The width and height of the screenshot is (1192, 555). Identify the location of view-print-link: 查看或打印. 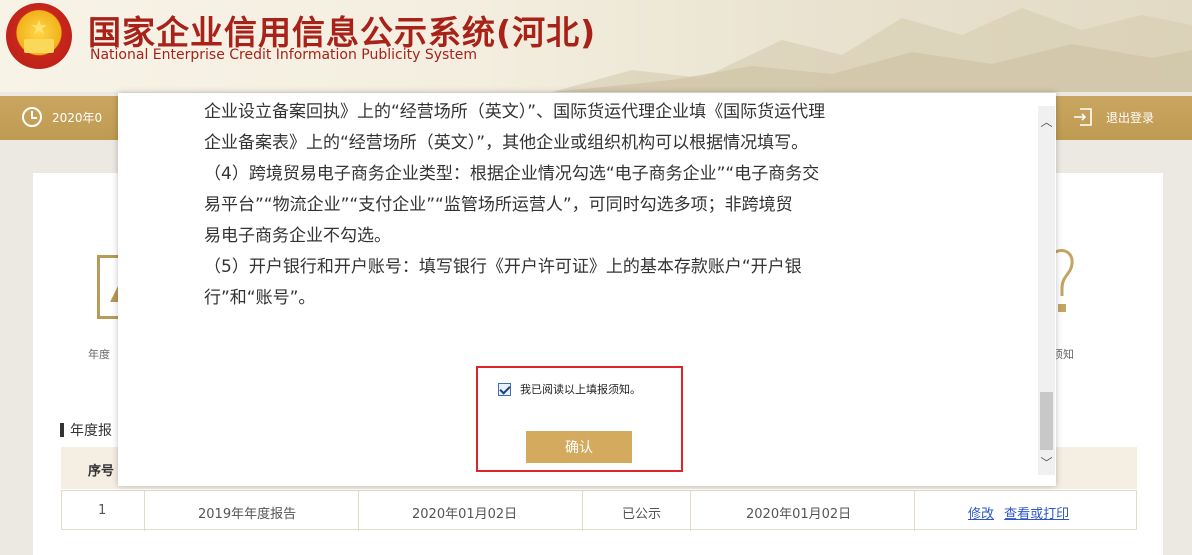
(1036, 514).